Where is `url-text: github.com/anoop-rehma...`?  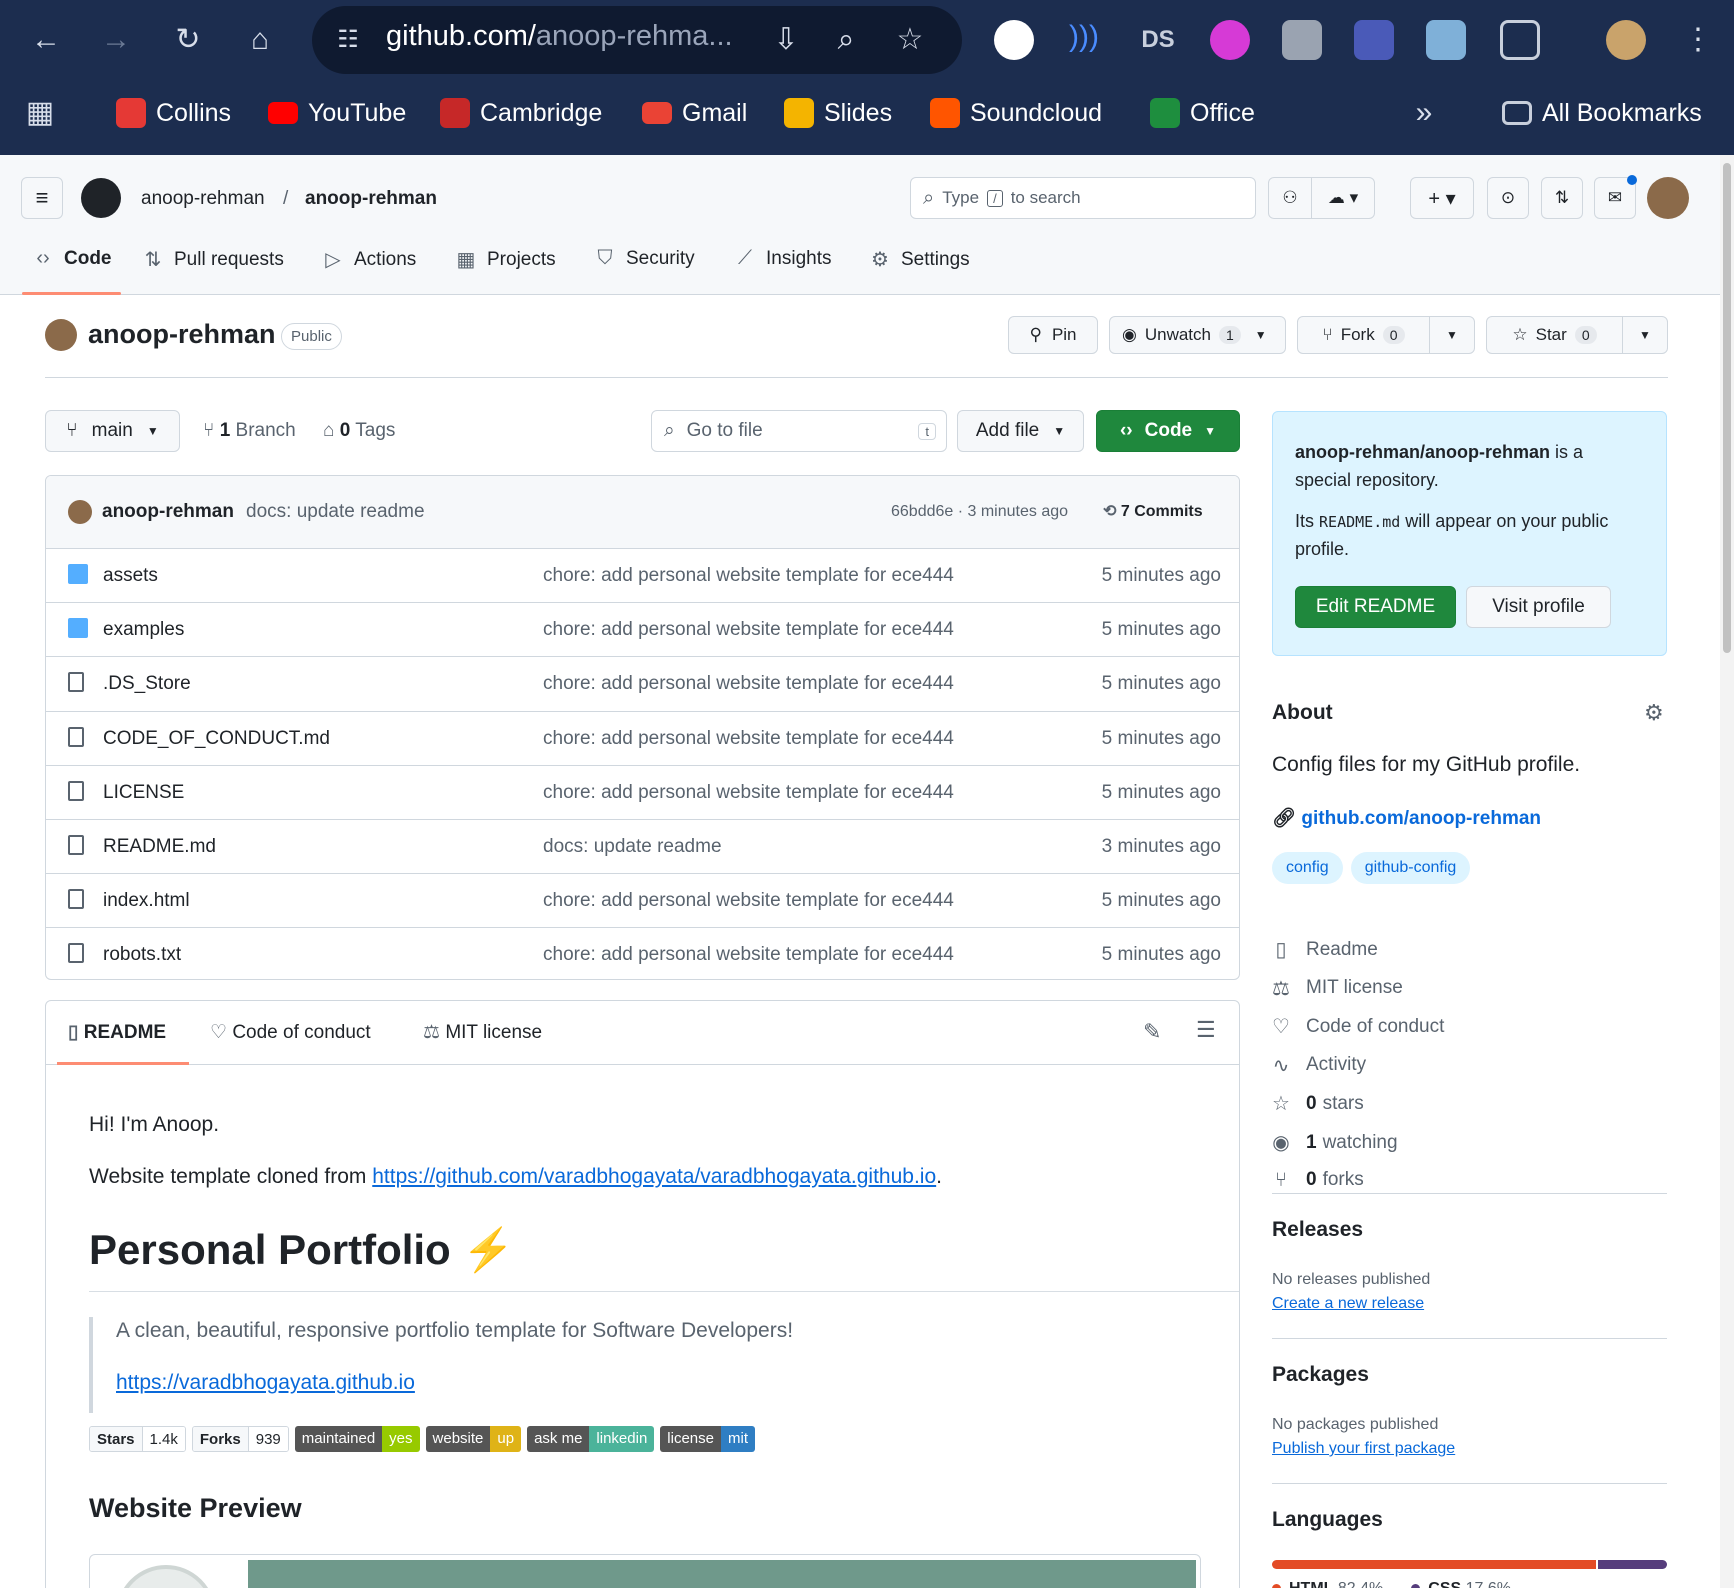 url-text: github.com/anoop-rehma... is located at coordinates (559, 36).